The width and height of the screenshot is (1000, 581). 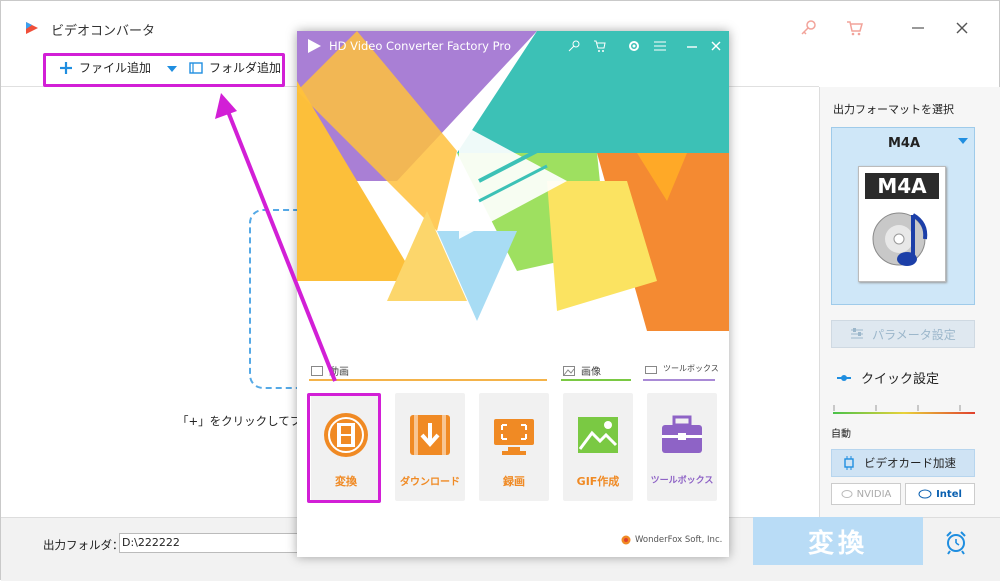 I want to click on add-folder-label: フォルダ追加, so click(x=245, y=68).